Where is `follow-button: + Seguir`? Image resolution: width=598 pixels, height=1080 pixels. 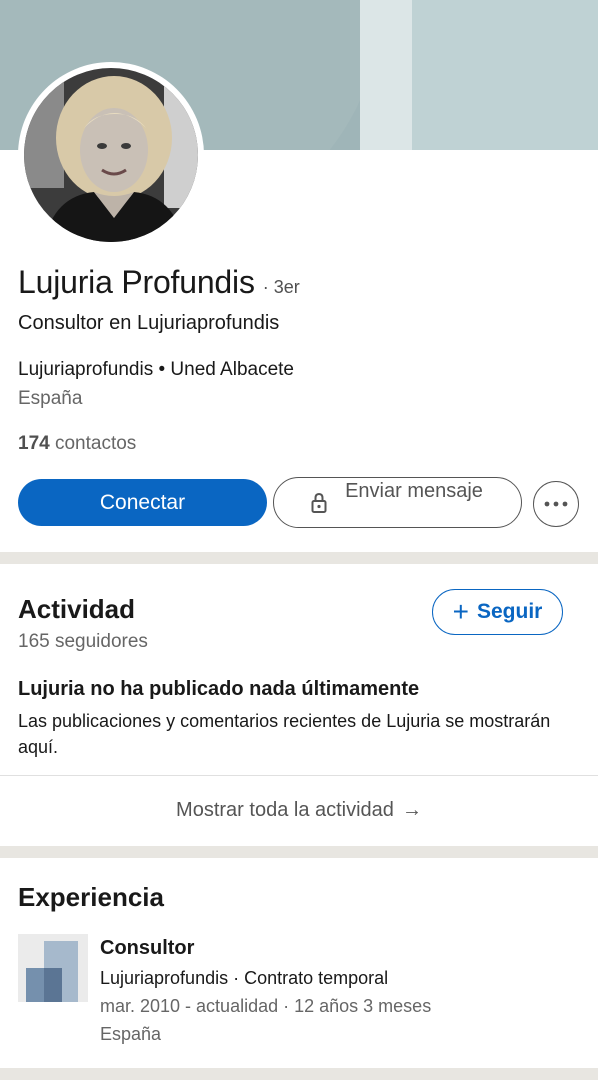
follow-button: + Seguir is located at coordinates (497, 612).